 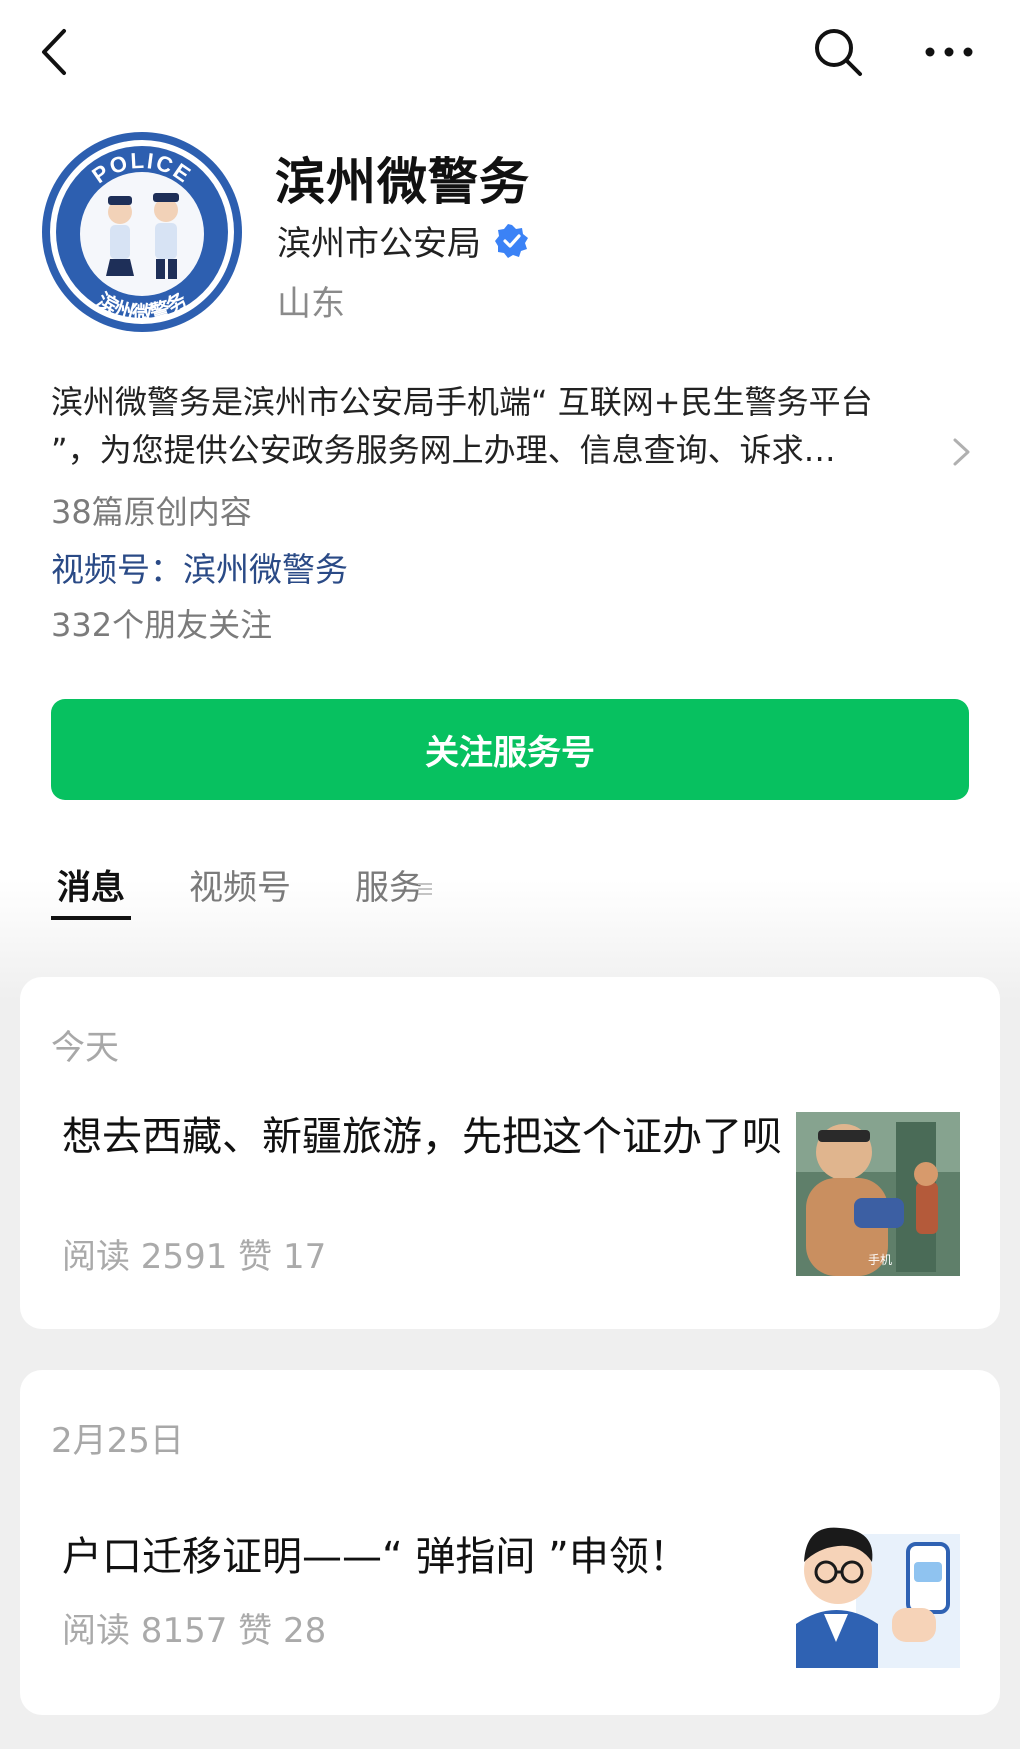 What do you see at coordinates (151, 510) in the screenshot?
I see `original-content-count: 38篇原创内容` at bounding box center [151, 510].